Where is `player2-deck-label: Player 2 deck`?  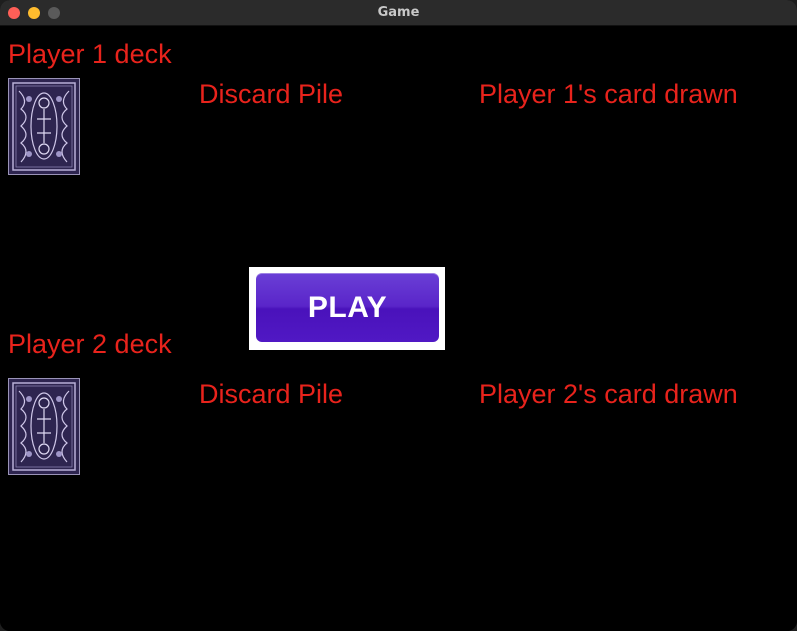
player2-deck-label: Player 2 deck is located at coordinates (90, 344).